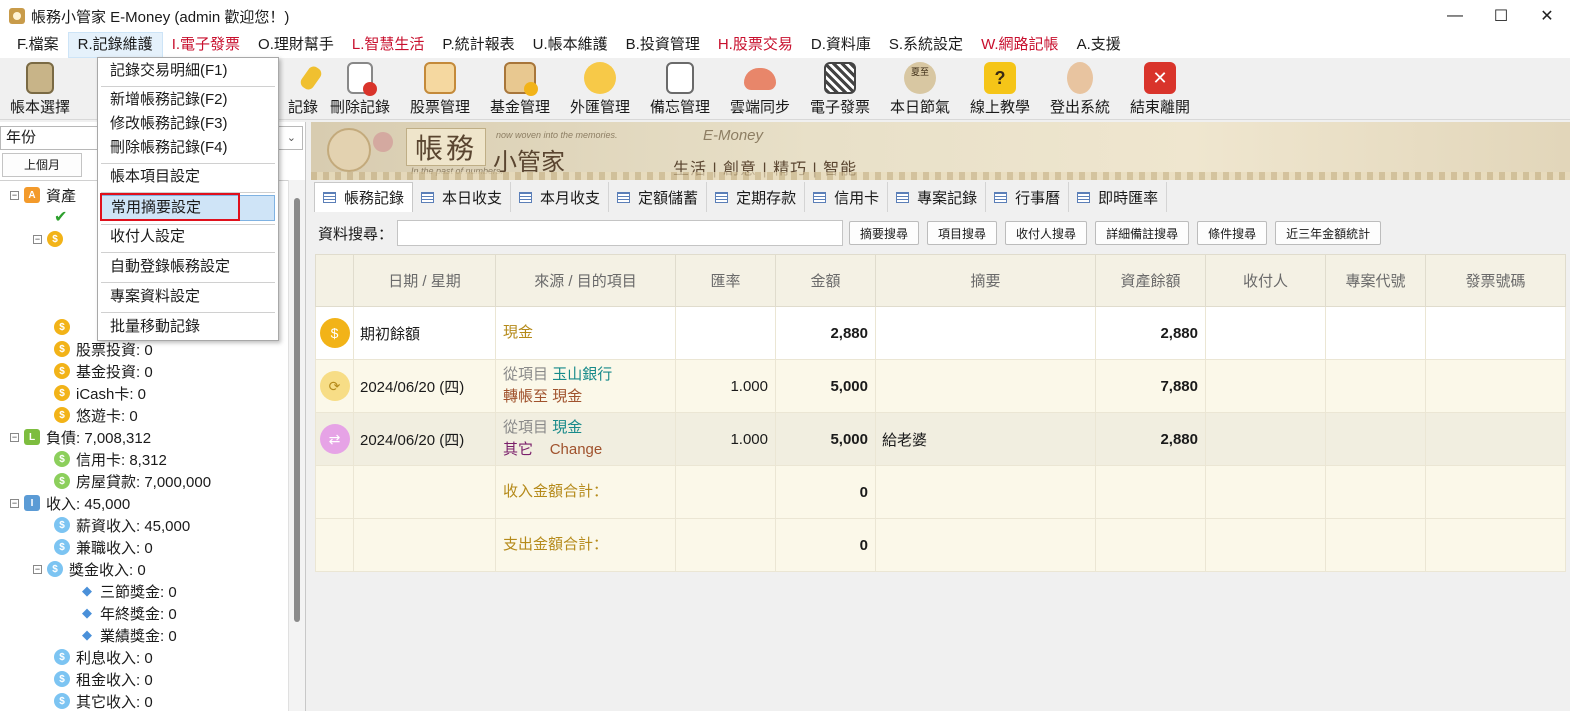 This screenshot has height=711, width=1570. Describe the element at coordinates (1001, 197) in the screenshot. I see `tab-table-icon` at that location.